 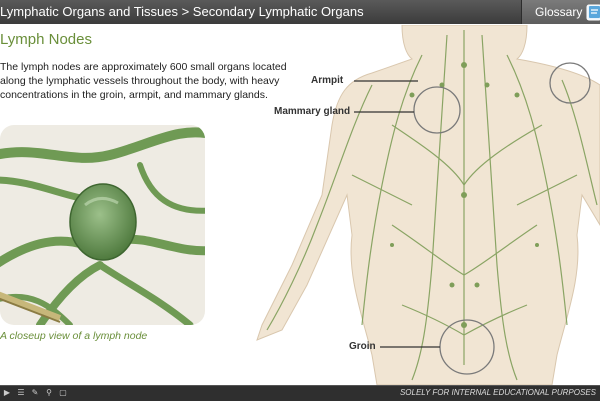 What do you see at coordinates (35, 393) in the screenshot?
I see `edit-icon: ✎` at bounding box center [35, 393].